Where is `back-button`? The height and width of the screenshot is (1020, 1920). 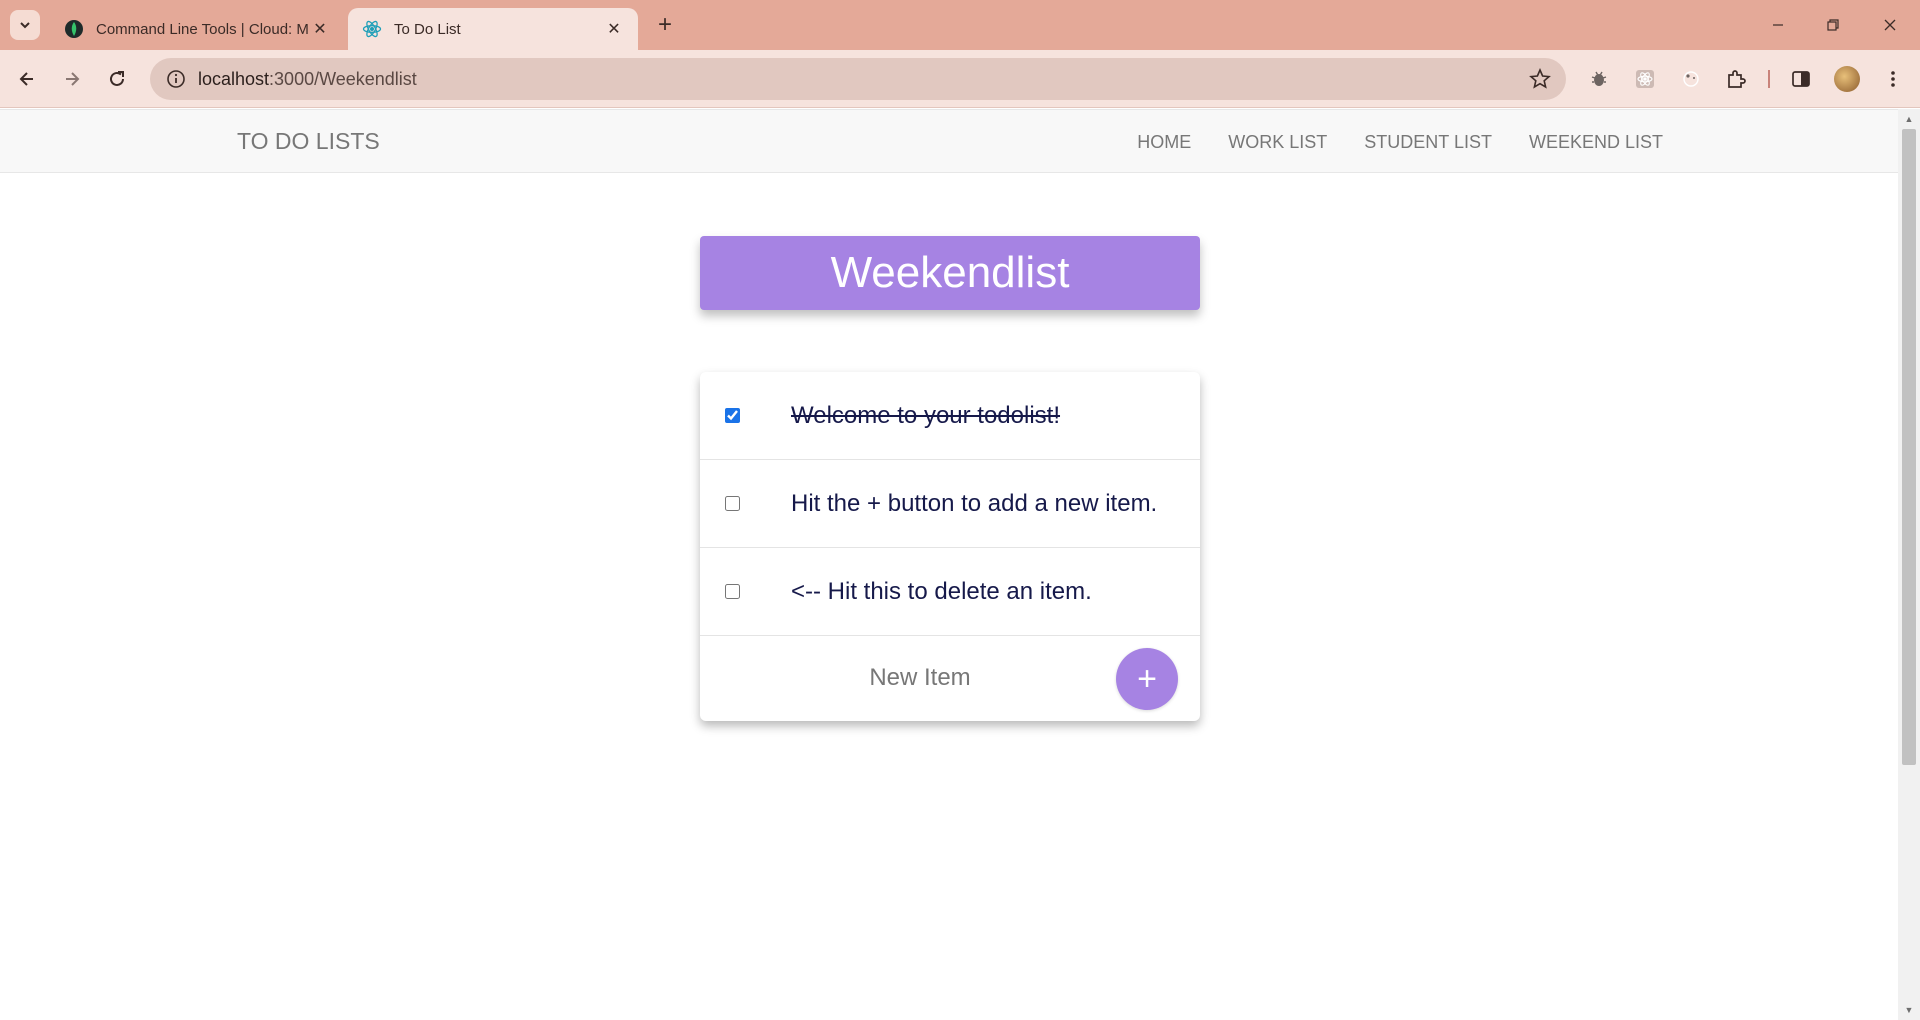
back-button is located at coordinates (27, 79).